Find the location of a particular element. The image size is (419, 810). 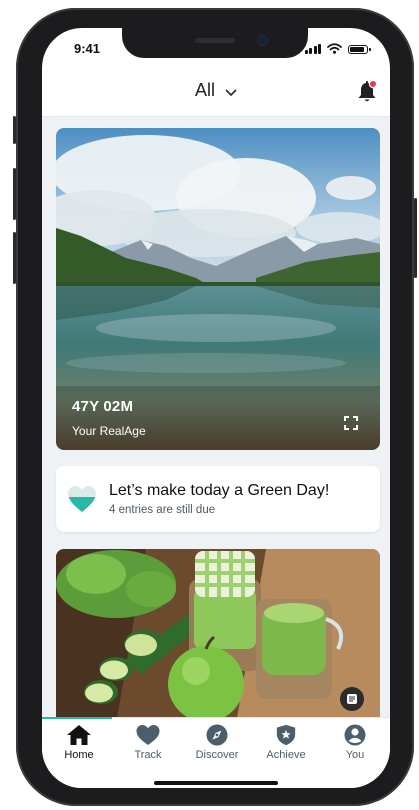

tab-discover: Discover is located at coordinates (217, 742).